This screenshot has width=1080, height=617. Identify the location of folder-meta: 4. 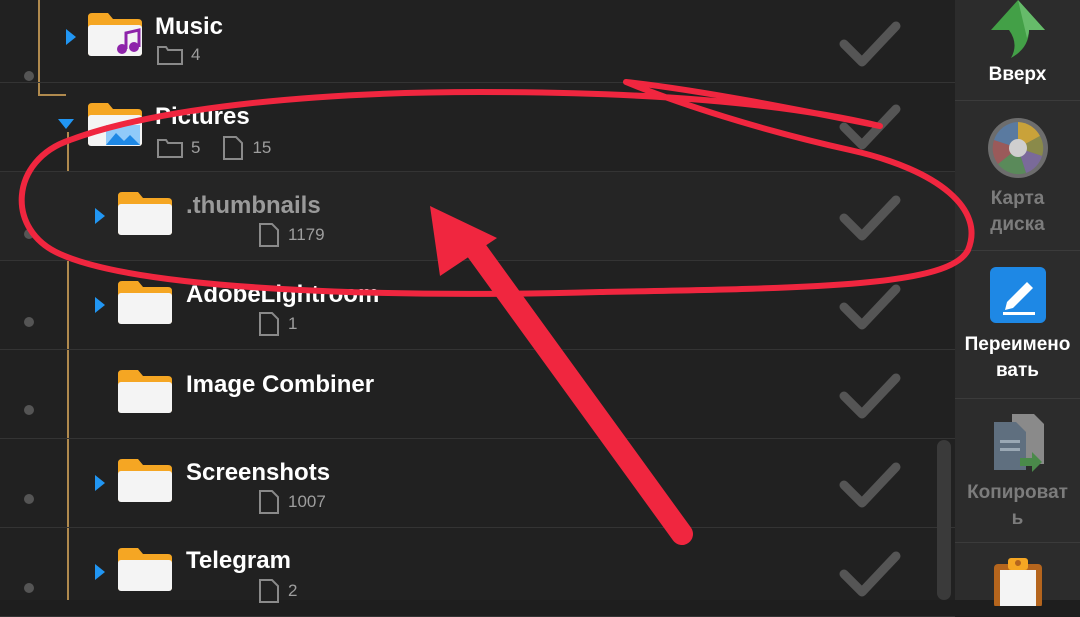
(178, 55).